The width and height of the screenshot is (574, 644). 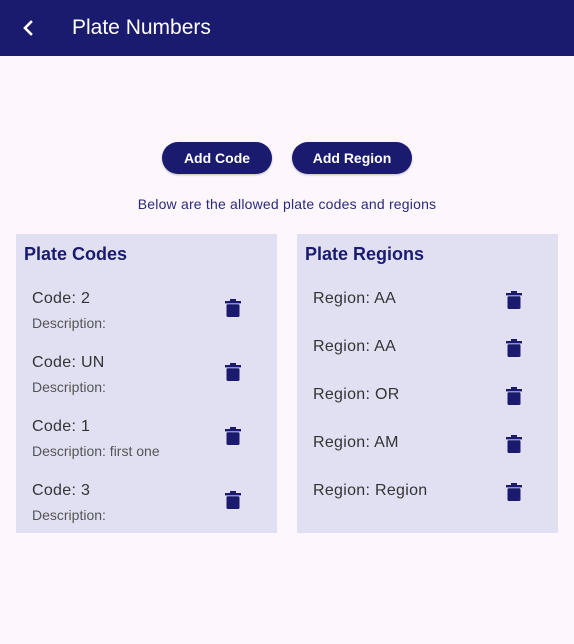 I want to click on code-list-item: Code: 2 Description:, so click(x=142, y=310).